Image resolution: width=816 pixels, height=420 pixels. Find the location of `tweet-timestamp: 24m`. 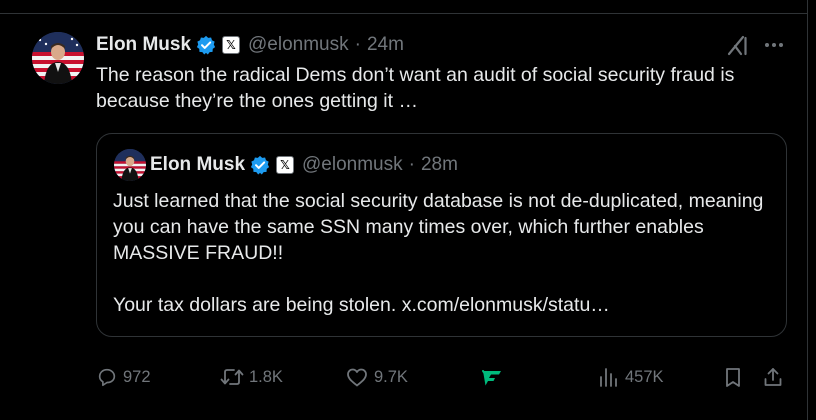

tweet-timestamp: 24m is located at coordinates (385, 45).